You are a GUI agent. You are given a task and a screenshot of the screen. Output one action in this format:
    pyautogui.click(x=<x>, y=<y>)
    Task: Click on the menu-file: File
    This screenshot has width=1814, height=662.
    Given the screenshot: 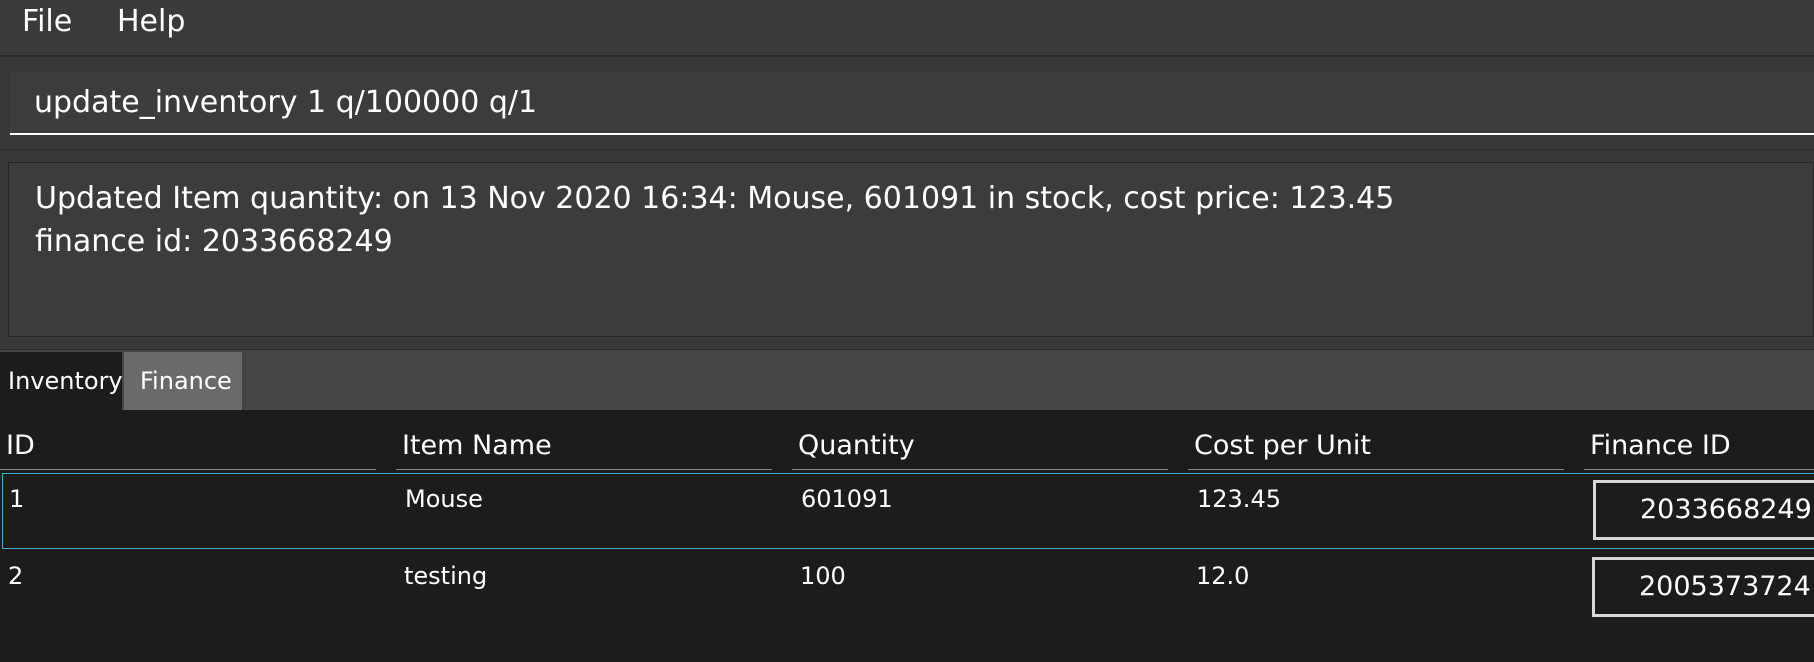 What is the action you would take?
    pyautogui.click(x=47, y=22)
    